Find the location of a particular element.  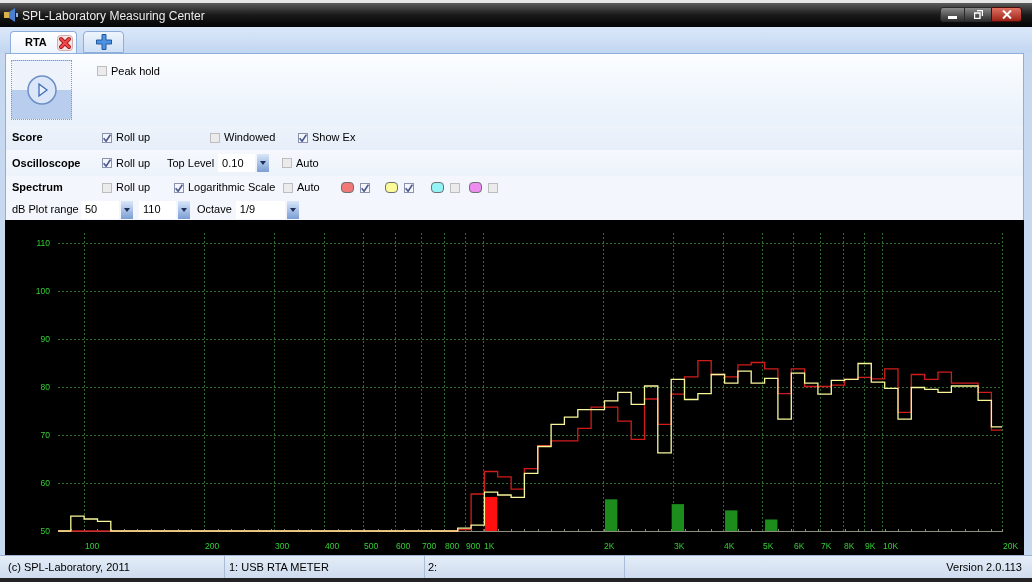

field-label: Top Level is located at coordinates (191, 163).